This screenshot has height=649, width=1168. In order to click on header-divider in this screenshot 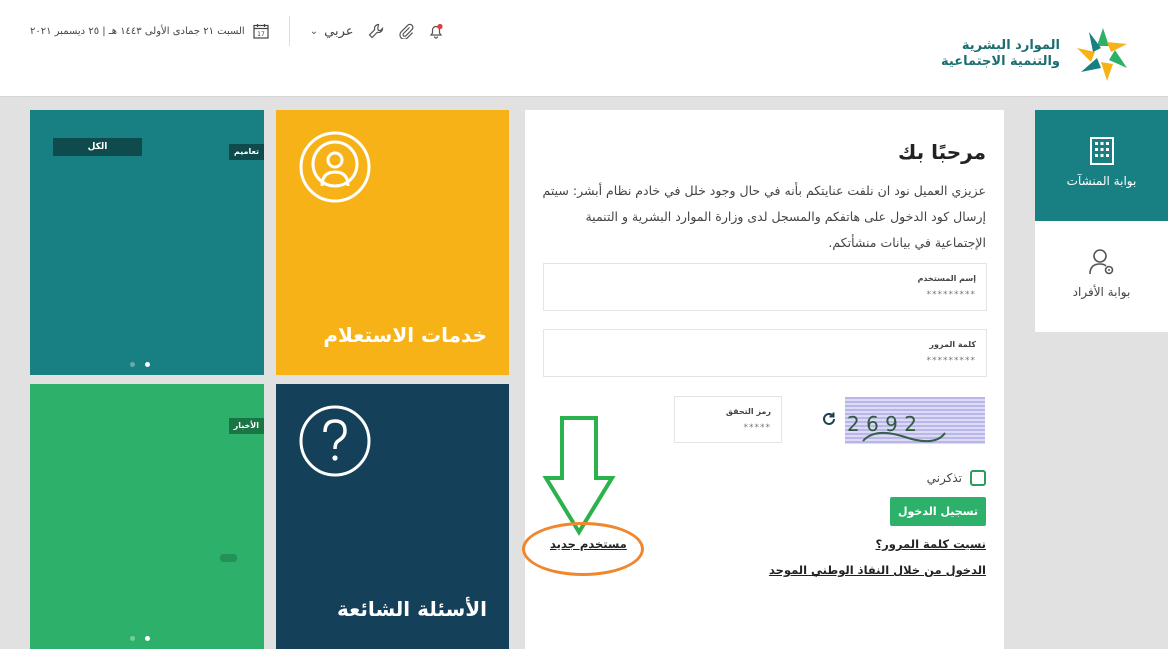, I will do `click(289, 31)`.